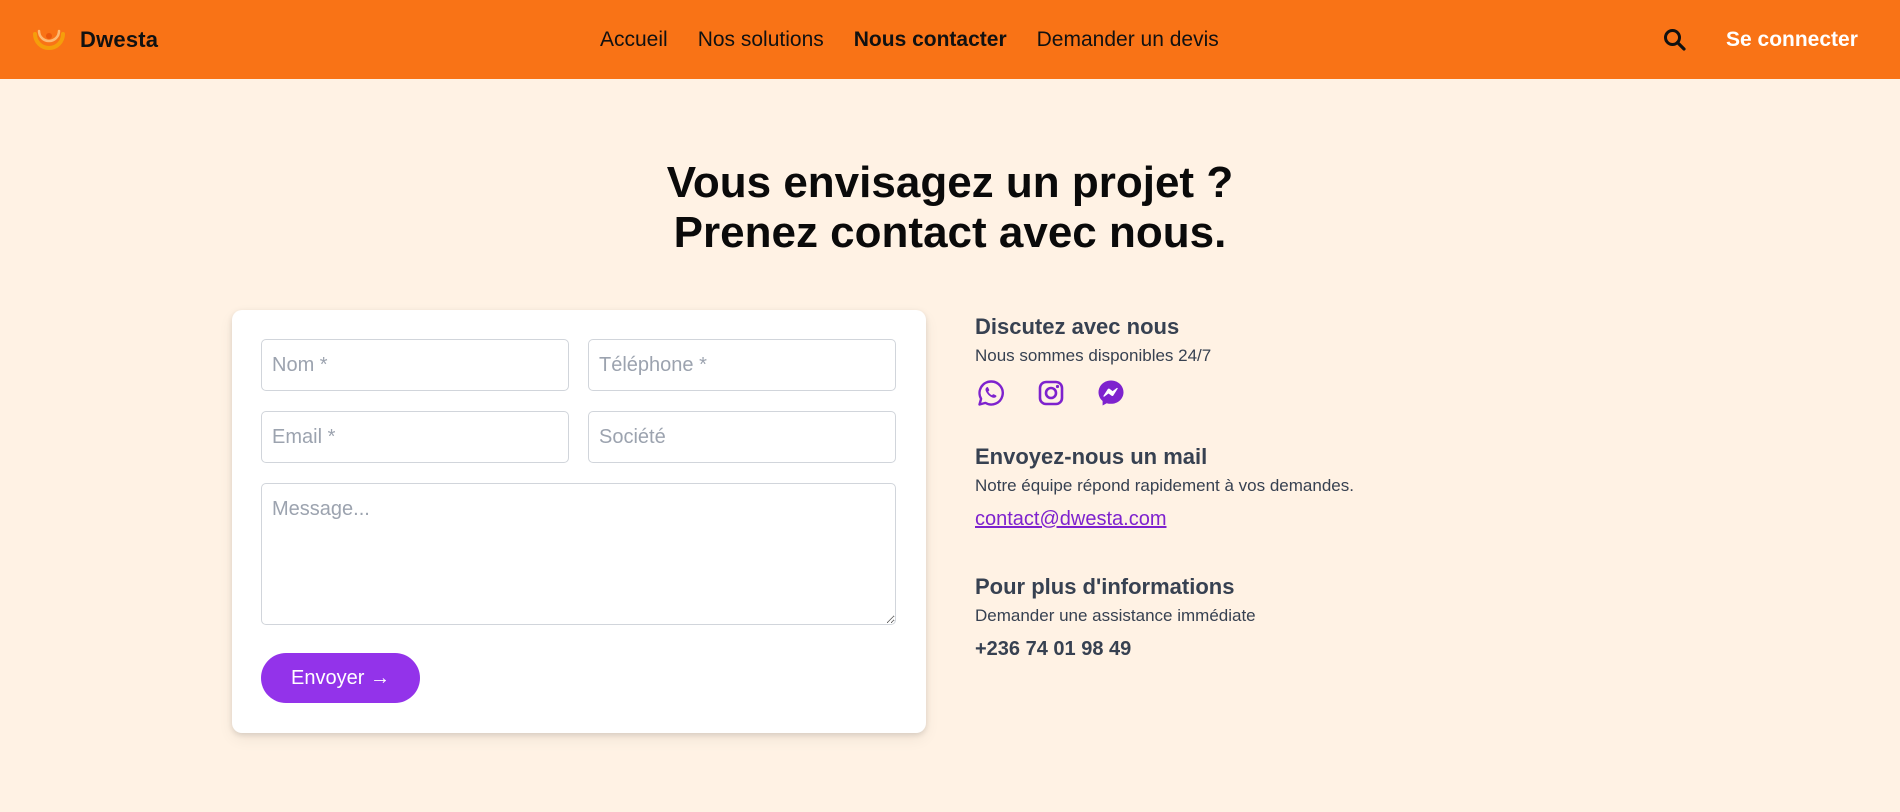 This screenshot has width=1900, height=812. I want to click on company-field, so click(742, 437).